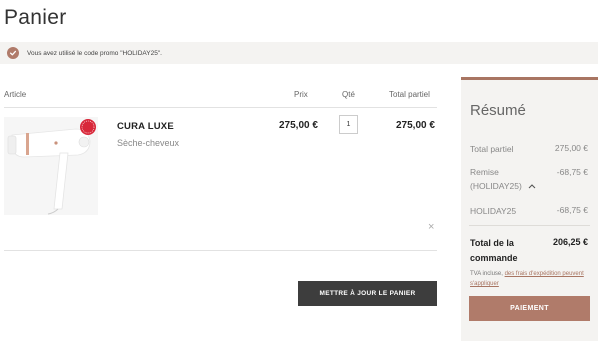  Describe the element at coordinates (13, 53) in the screenshot. I see `check-circle-icon` at that location.